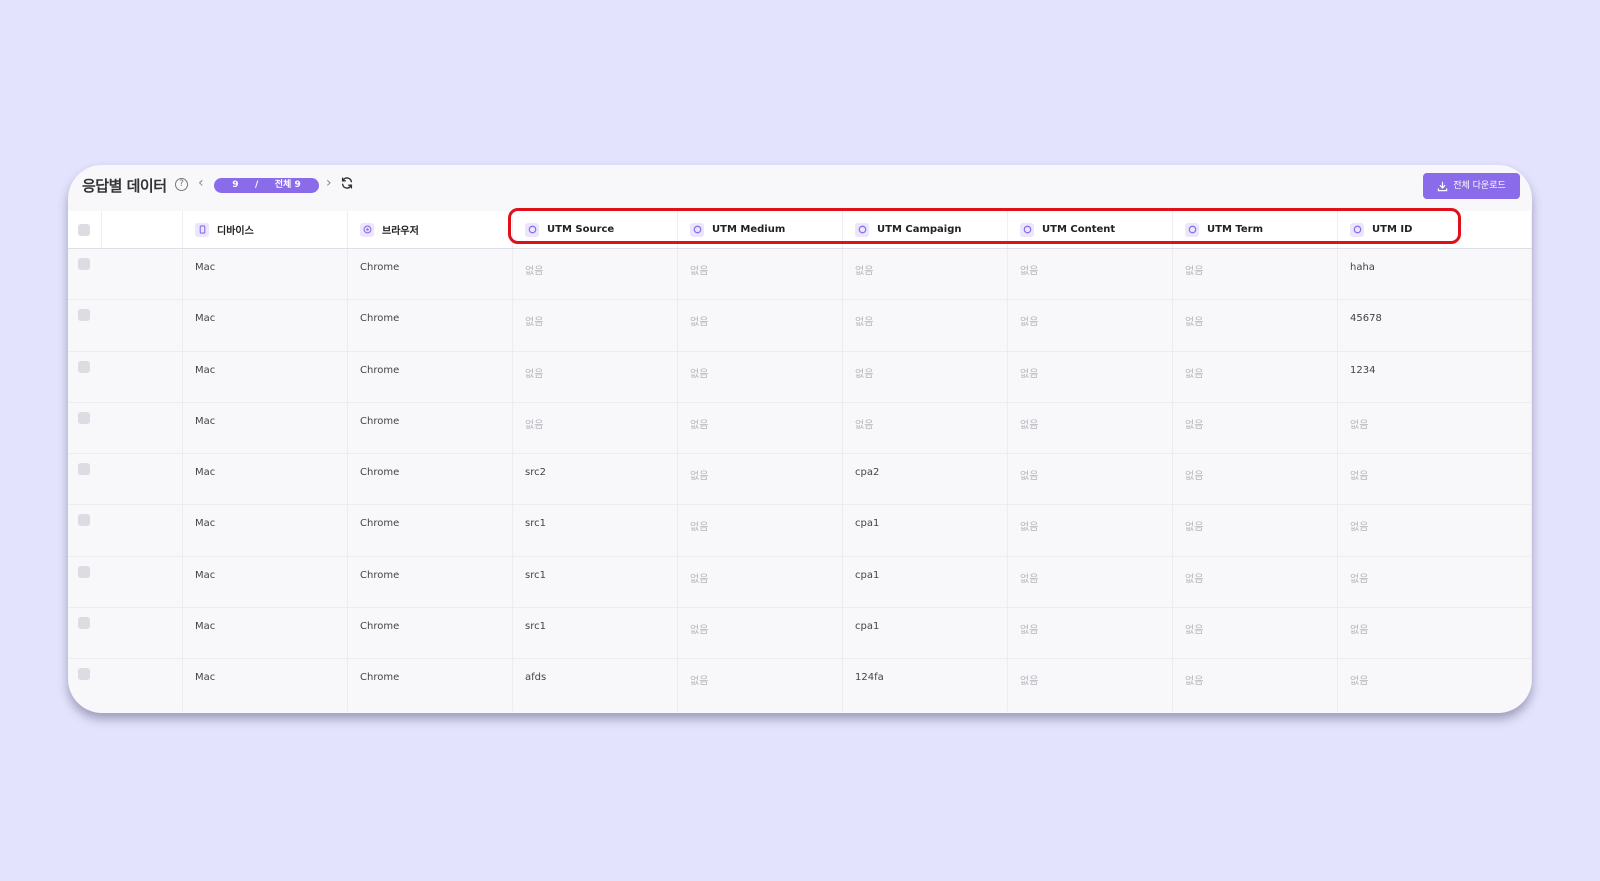 Image resolution: width=1600 pixels, height=881 pixels. I want to click on table-cell: 45678, so click(1435, 325).